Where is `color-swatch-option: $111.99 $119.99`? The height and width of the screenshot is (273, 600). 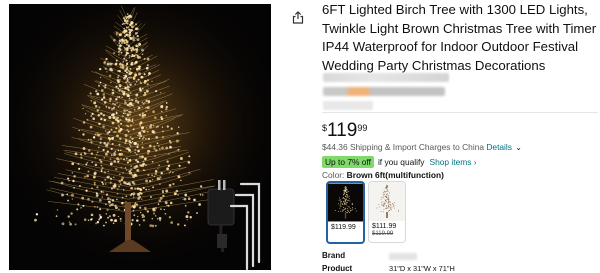
color-swatch-option: $111.99 $119.99 is located at coordinates (387, 212).